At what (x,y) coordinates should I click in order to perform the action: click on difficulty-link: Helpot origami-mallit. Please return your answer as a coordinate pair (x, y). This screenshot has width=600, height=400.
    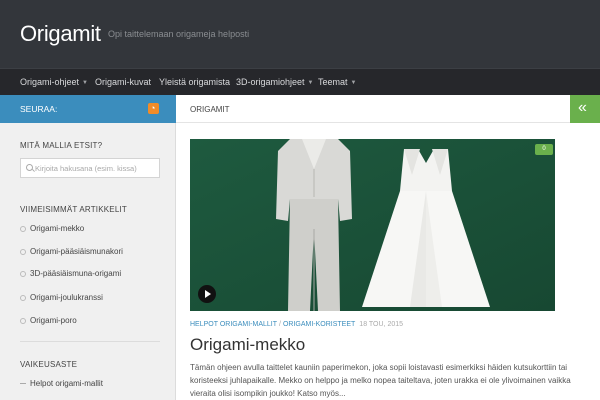
    Looking at the image, I should click on (95, 386).